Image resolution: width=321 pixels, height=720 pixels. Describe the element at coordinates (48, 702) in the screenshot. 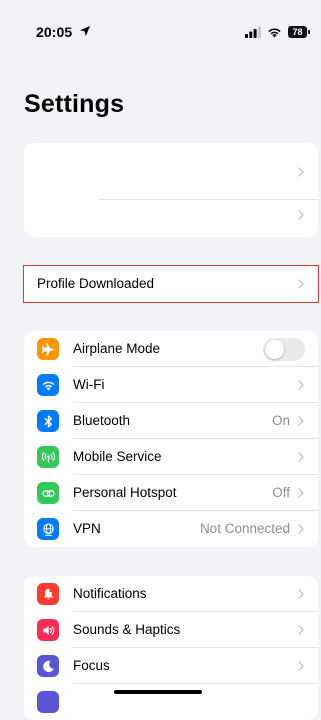

I see `hourglass-icon` at that location.